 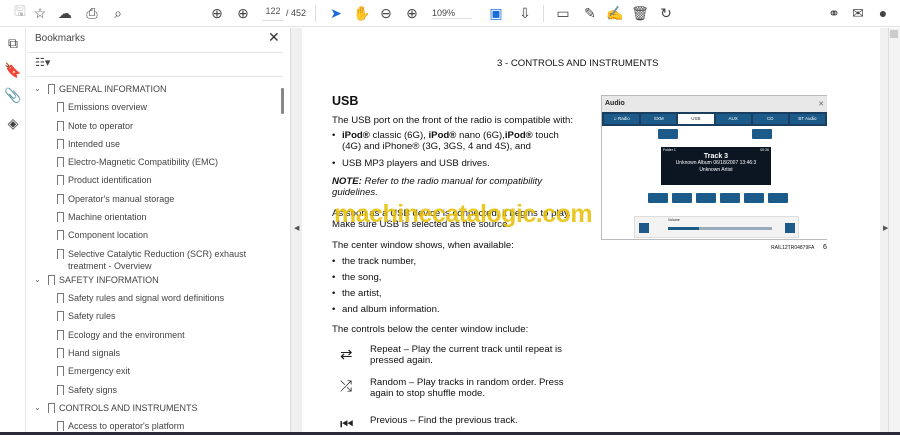 I want to click on save-icon: 🖫, so click(x=20, y=12).